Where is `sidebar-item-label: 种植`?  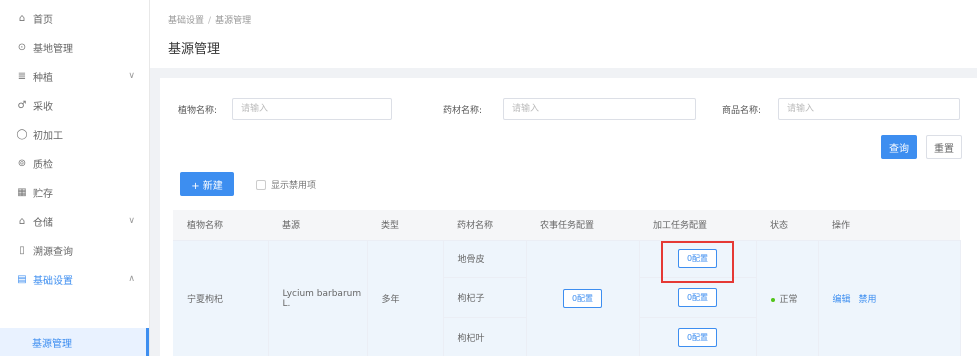 sidebar-item-label: 种植 is located at coordinates (43, 78).